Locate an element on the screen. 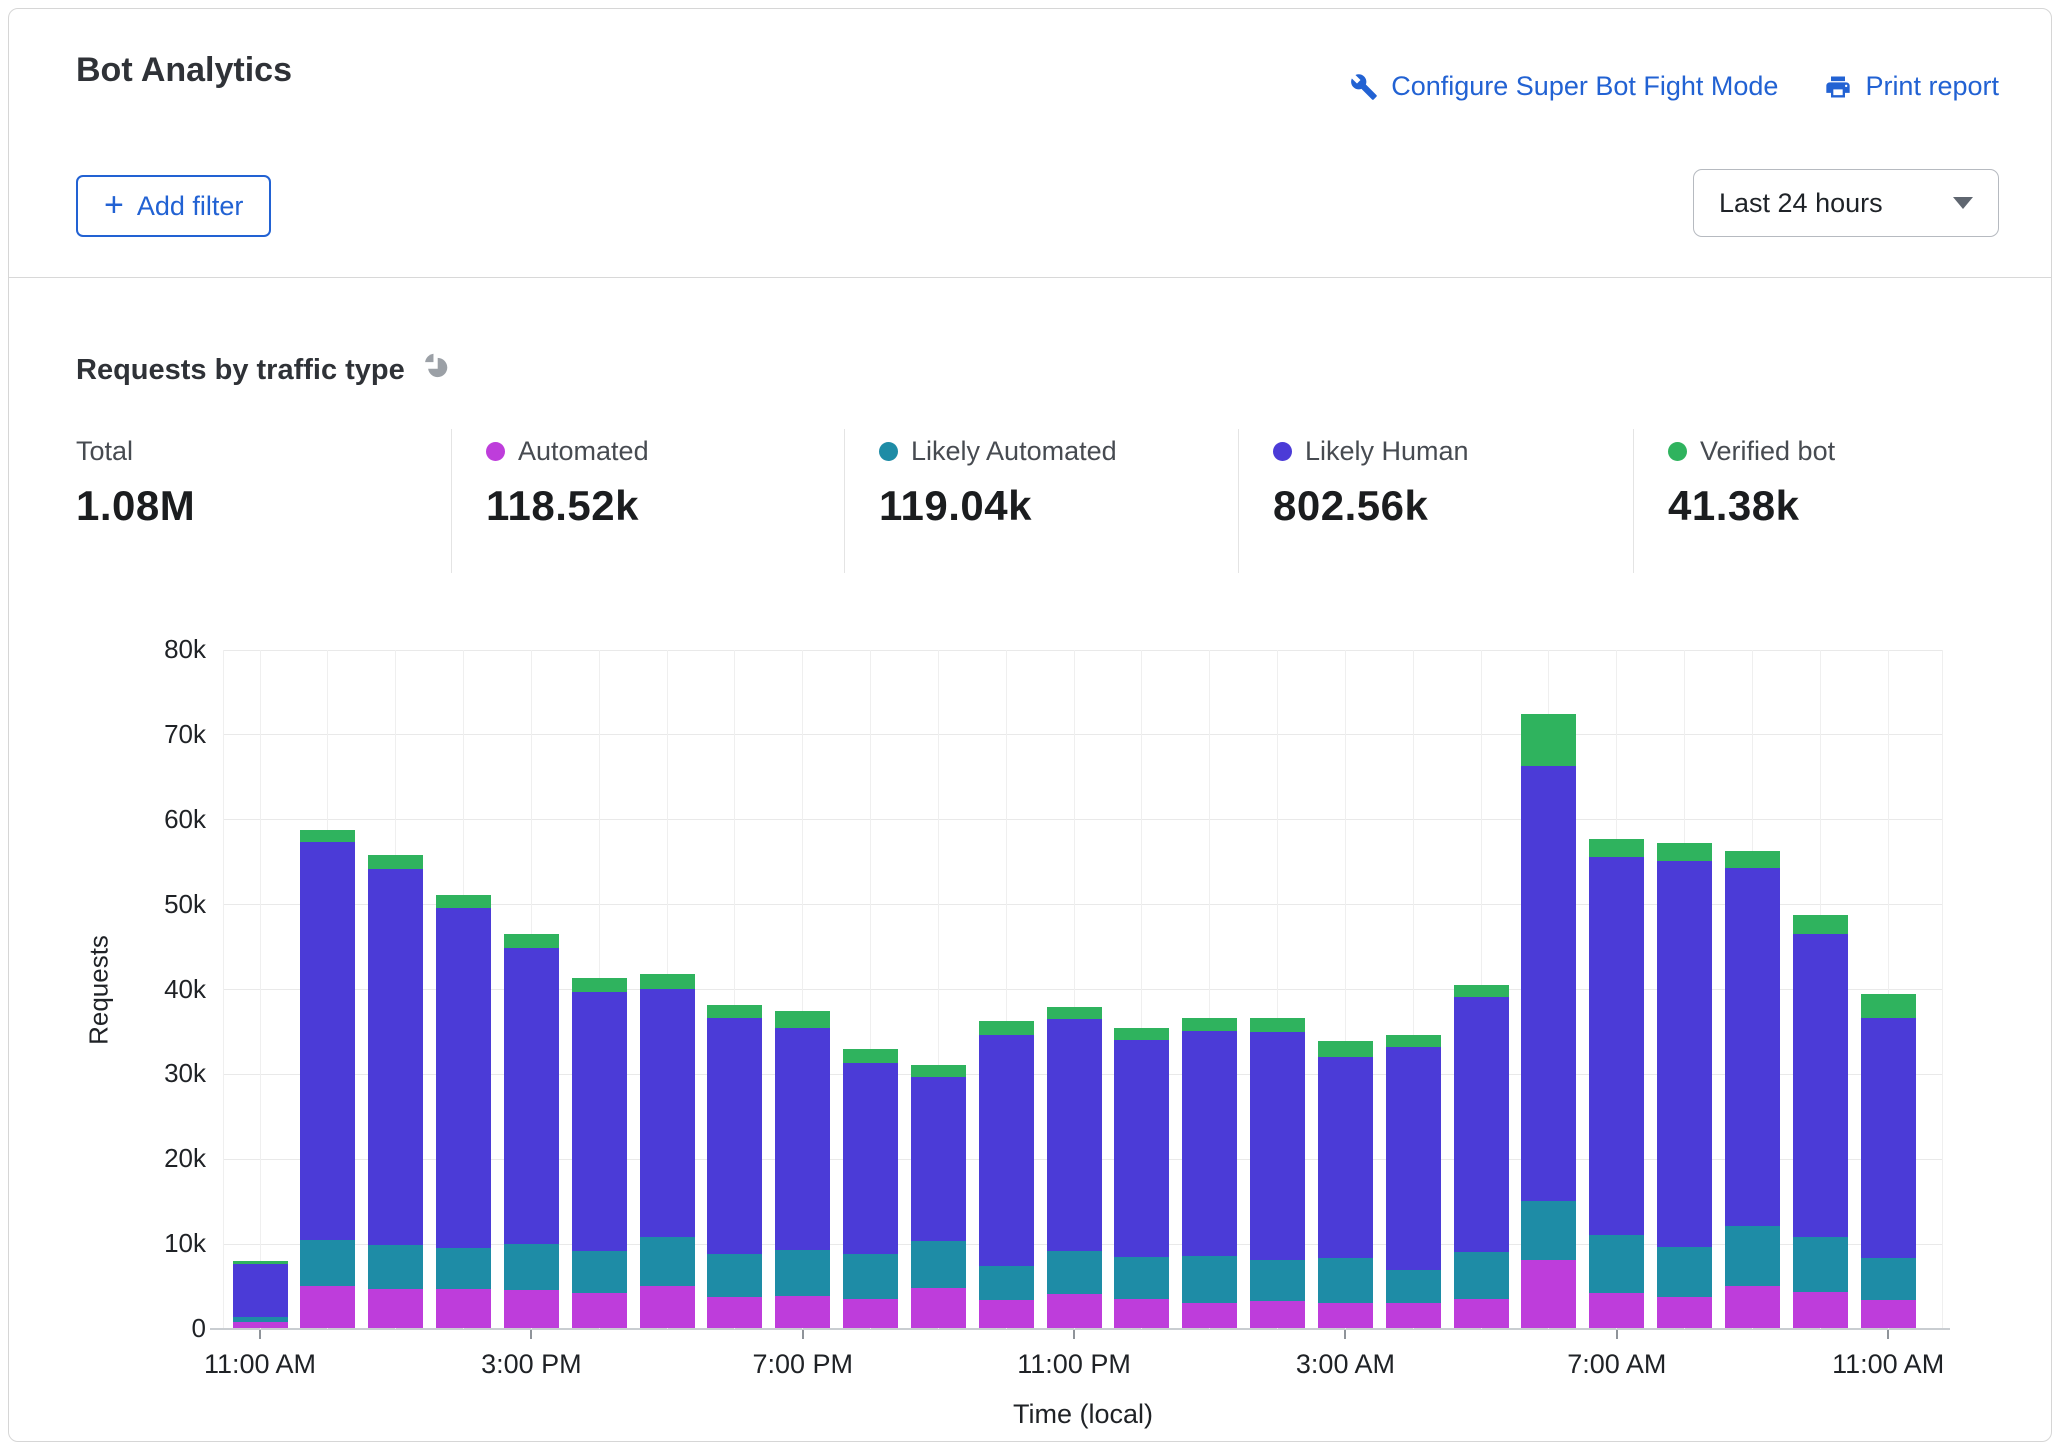  x-tick-label: 11:00 AM is located at coordinates (260, 1364).